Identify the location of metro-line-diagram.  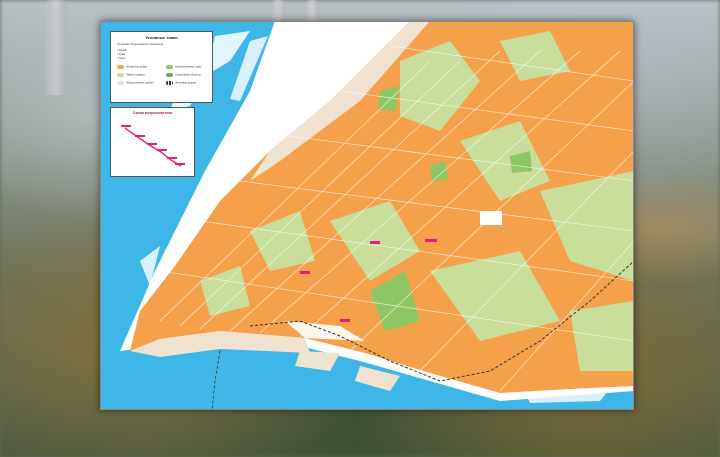
(153, 146).